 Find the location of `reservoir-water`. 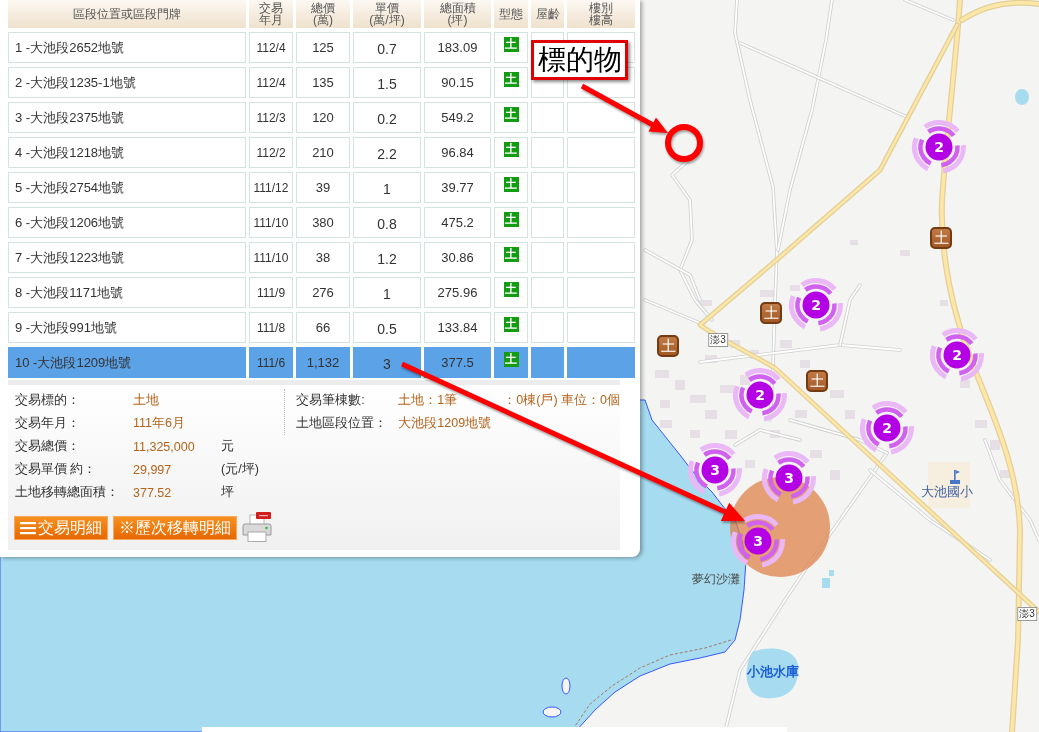

reservoir-water is located at coordinates (772, 673).